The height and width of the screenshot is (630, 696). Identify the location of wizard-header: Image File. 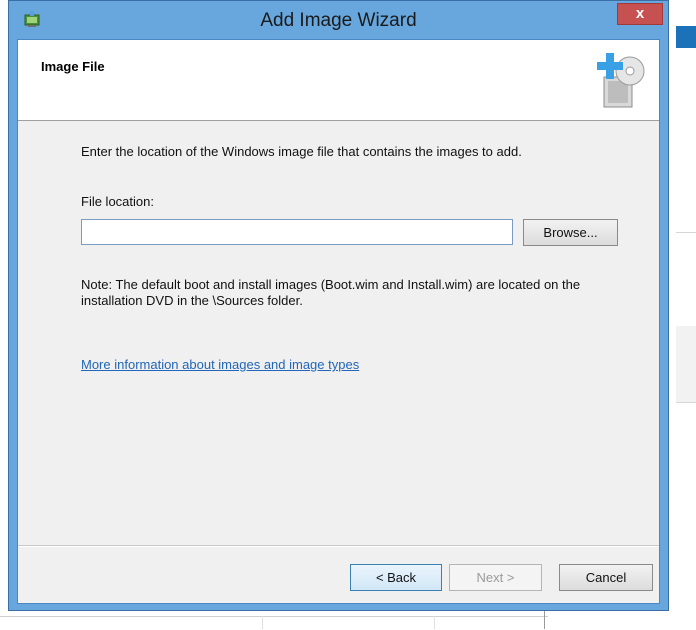
(338, 80).